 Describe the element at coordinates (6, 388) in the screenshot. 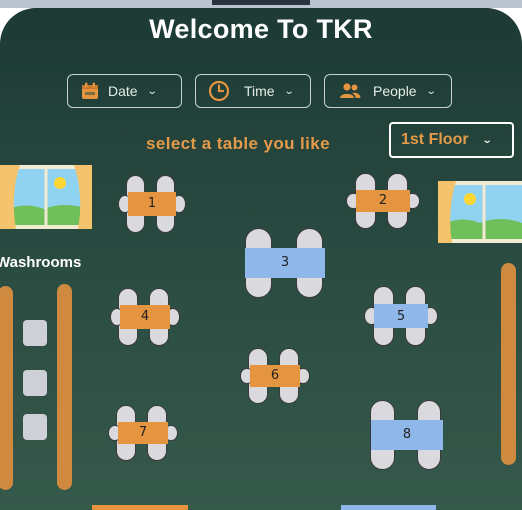

I see `washroom-wall-left` at that location.